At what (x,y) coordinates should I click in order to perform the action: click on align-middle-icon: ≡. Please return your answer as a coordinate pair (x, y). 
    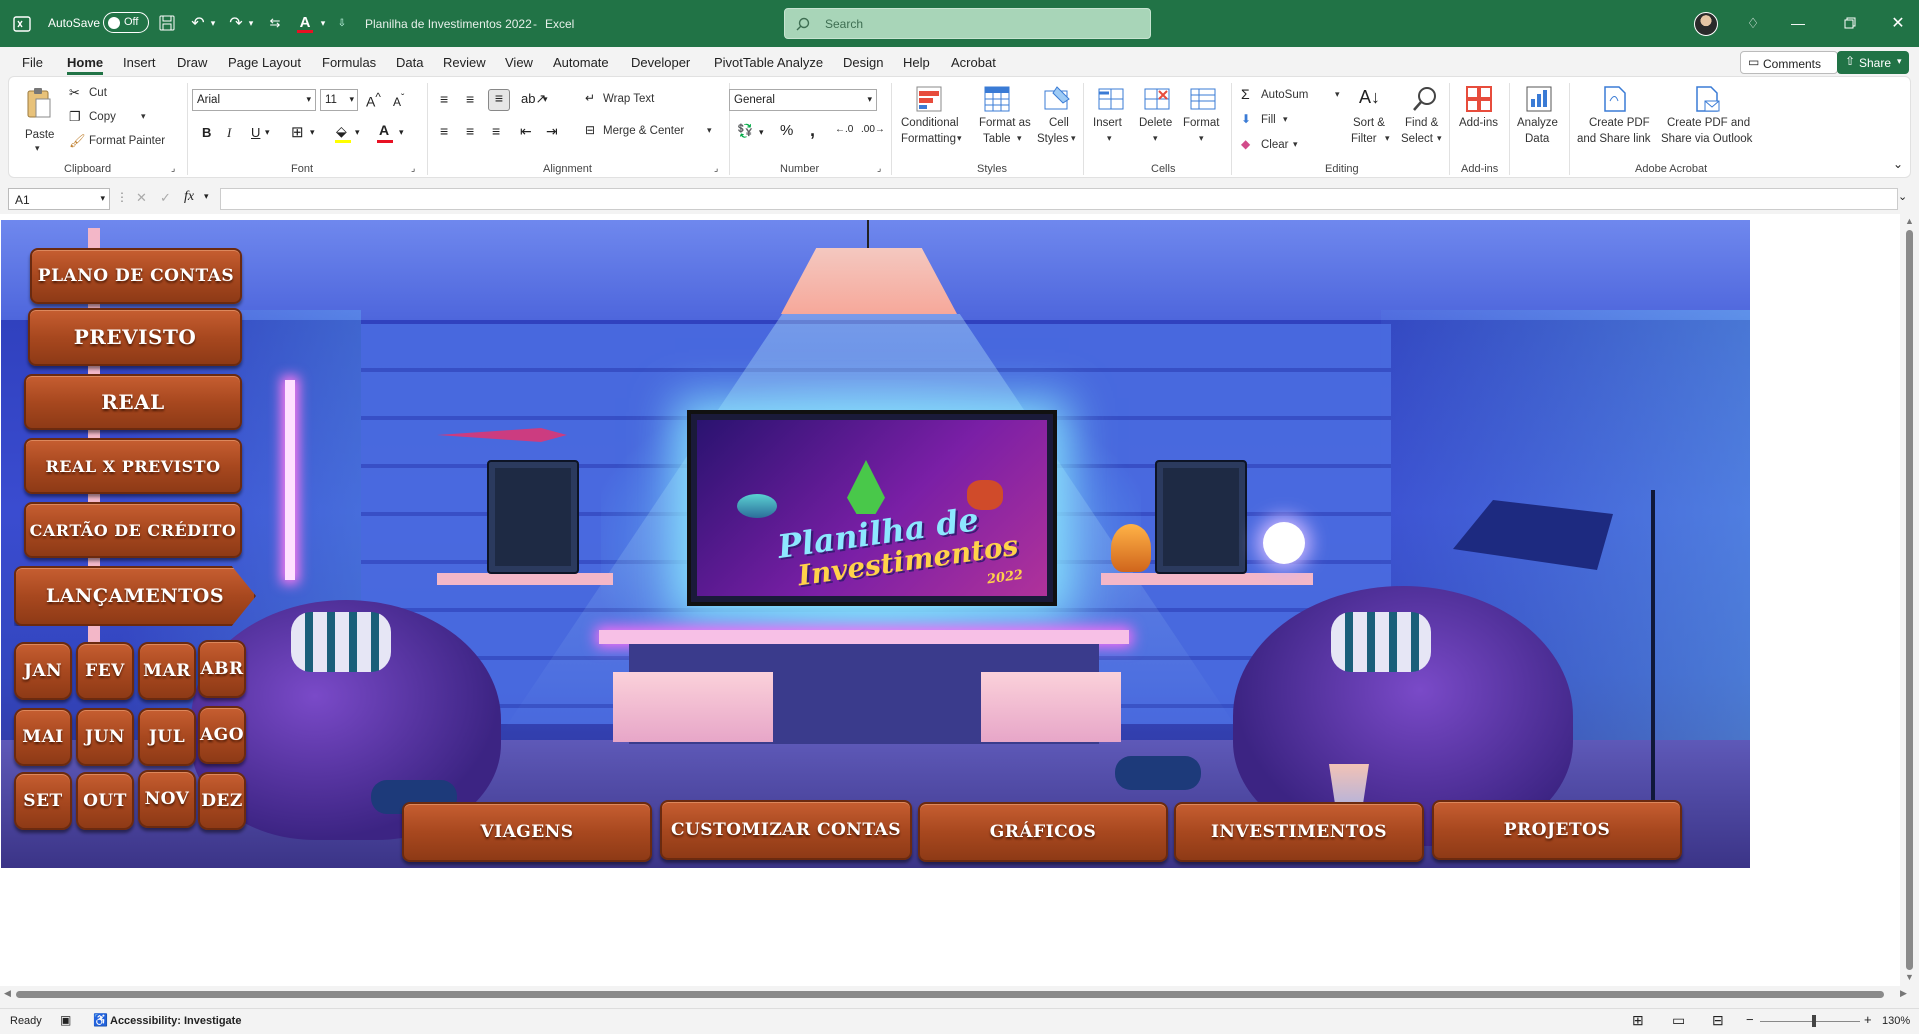
    Looking at the image, I should click on (470, 99).